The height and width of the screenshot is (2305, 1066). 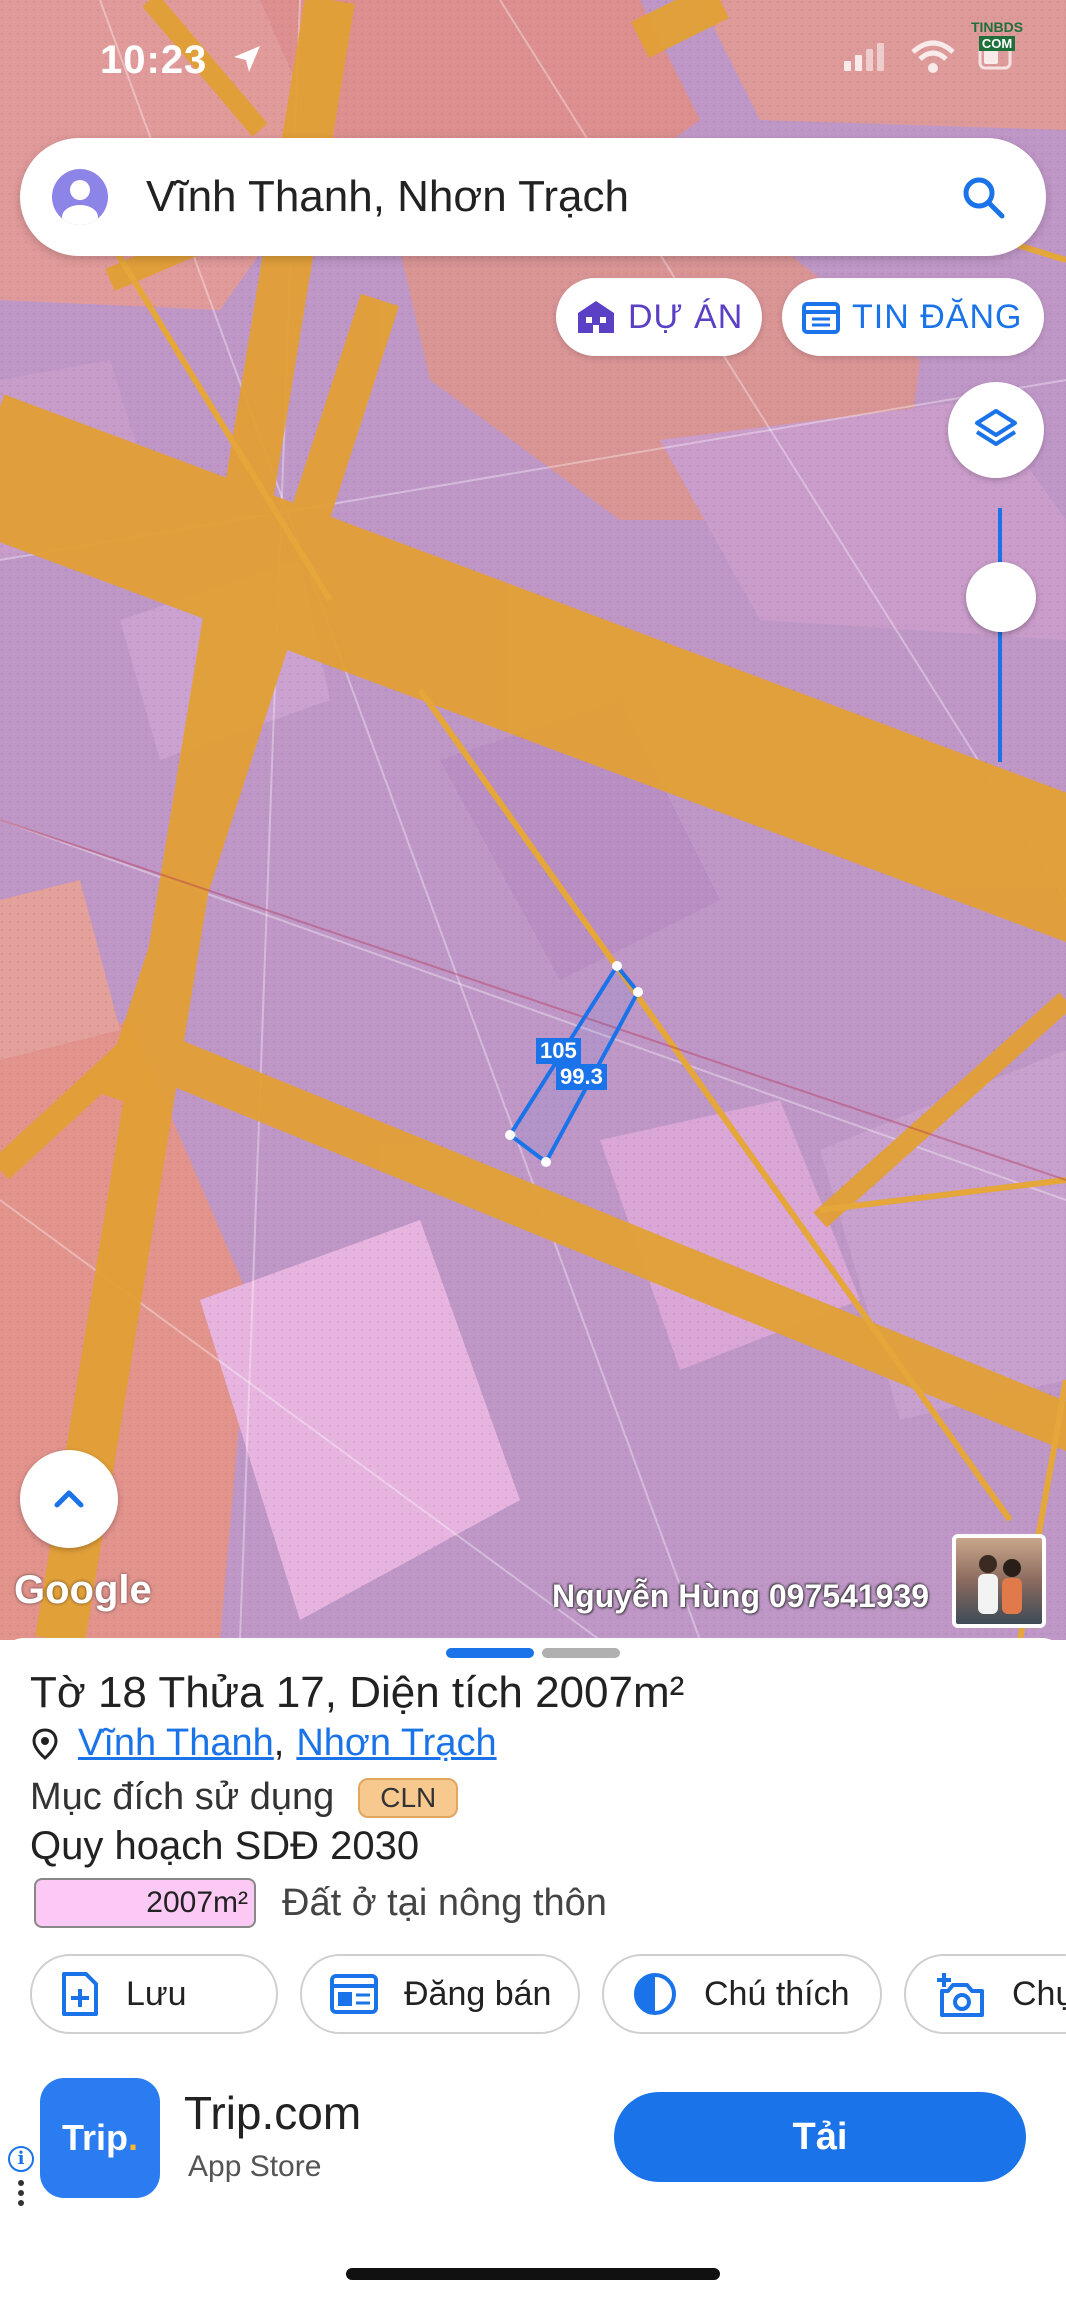 I want to click on search-icon, so click(x=983, y=197).